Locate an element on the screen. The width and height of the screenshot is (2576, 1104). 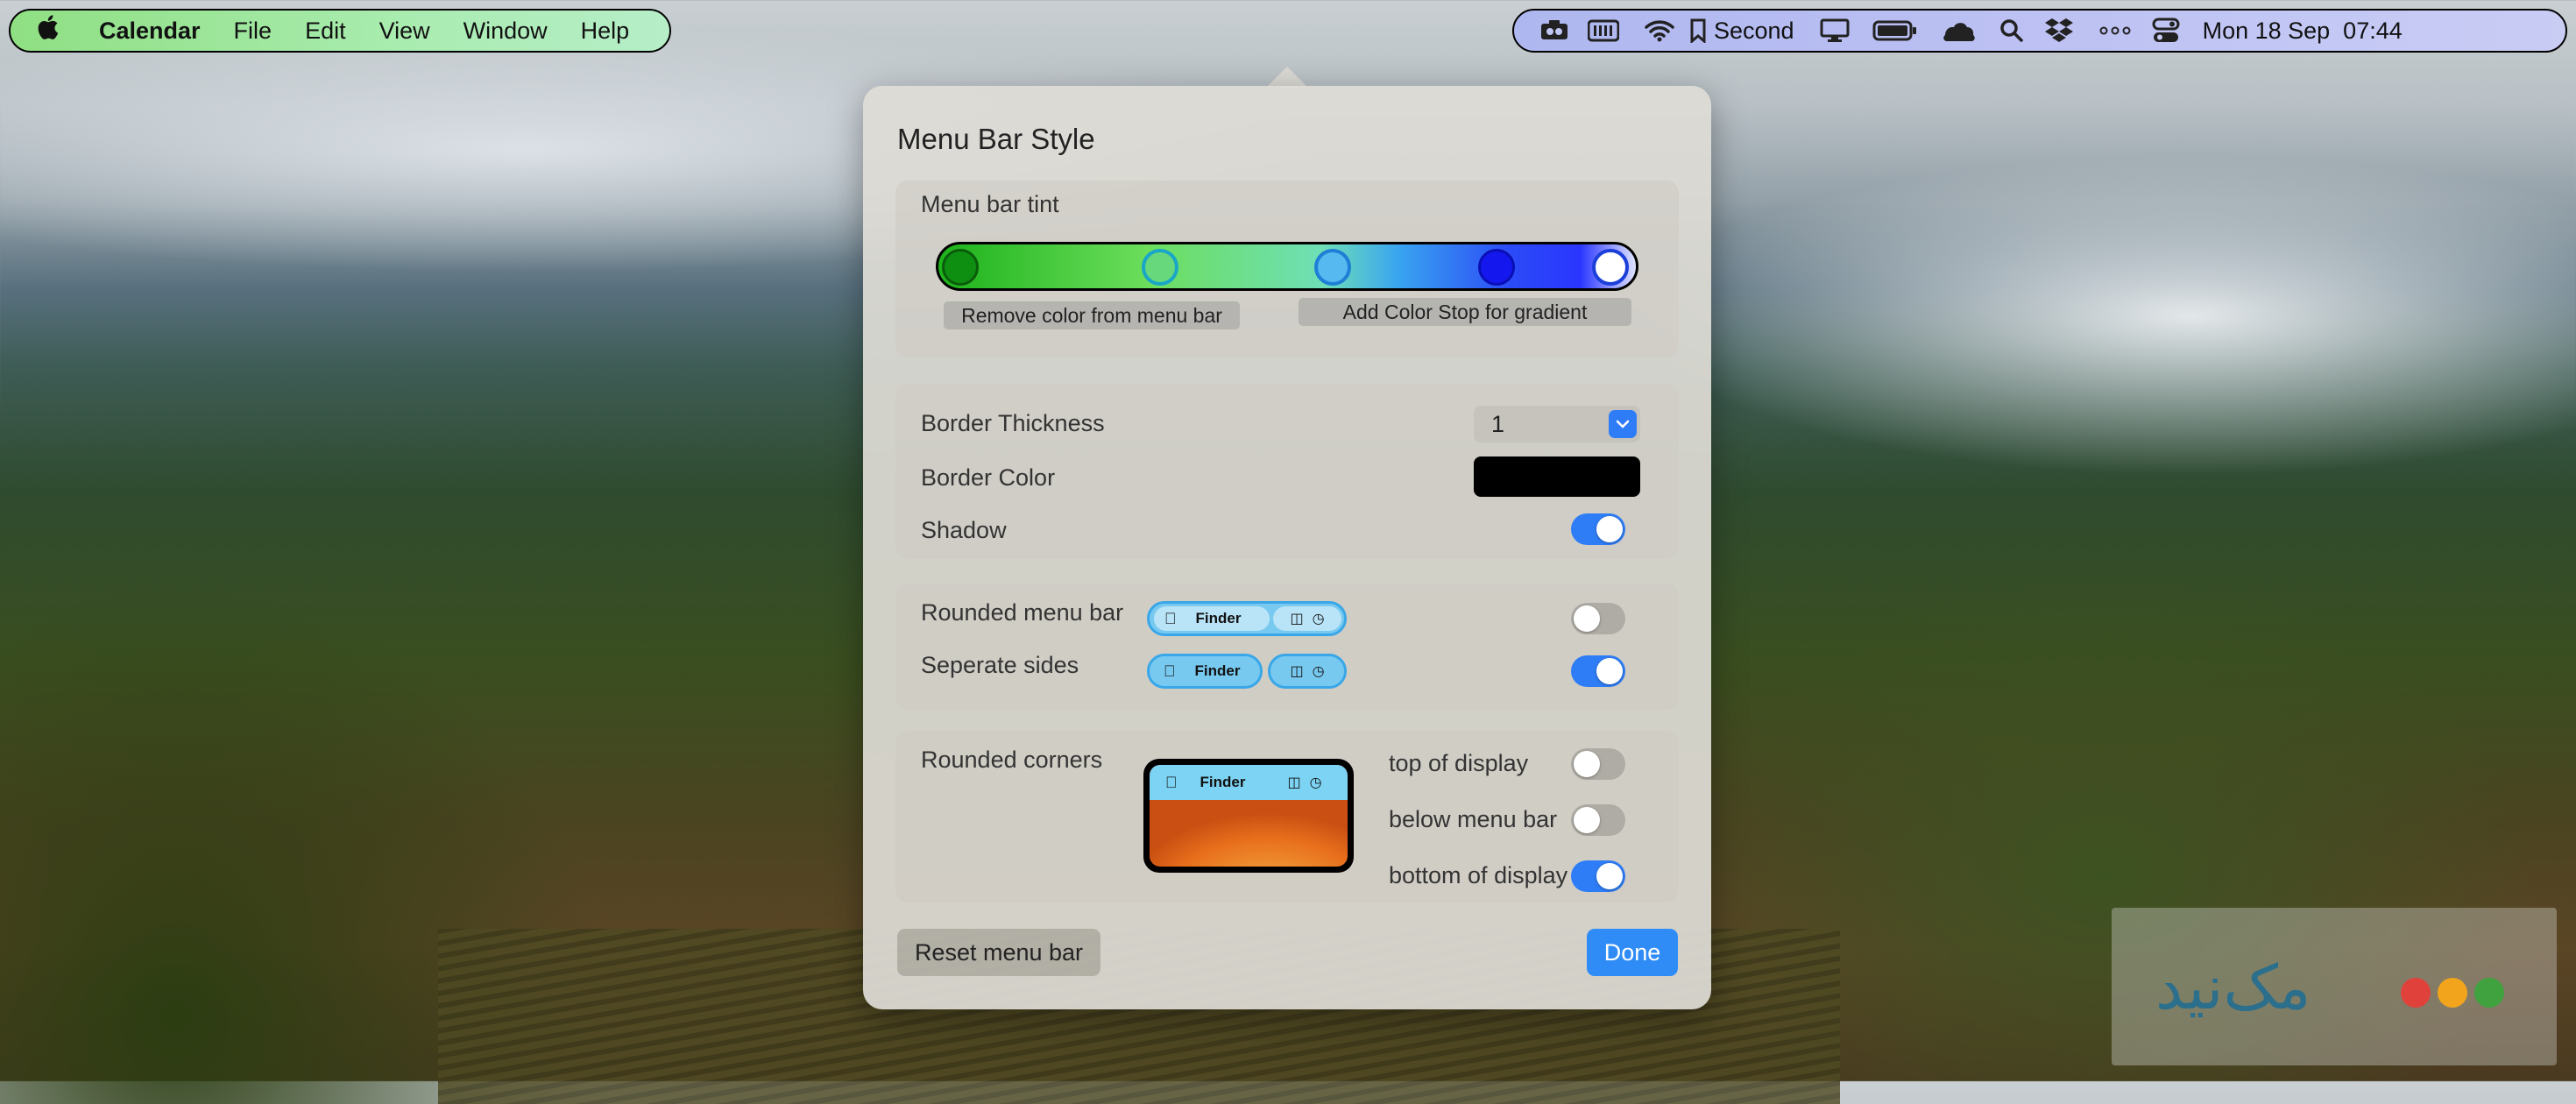
menu-app-calendar: Calendar is located at coordinates (149, 31).